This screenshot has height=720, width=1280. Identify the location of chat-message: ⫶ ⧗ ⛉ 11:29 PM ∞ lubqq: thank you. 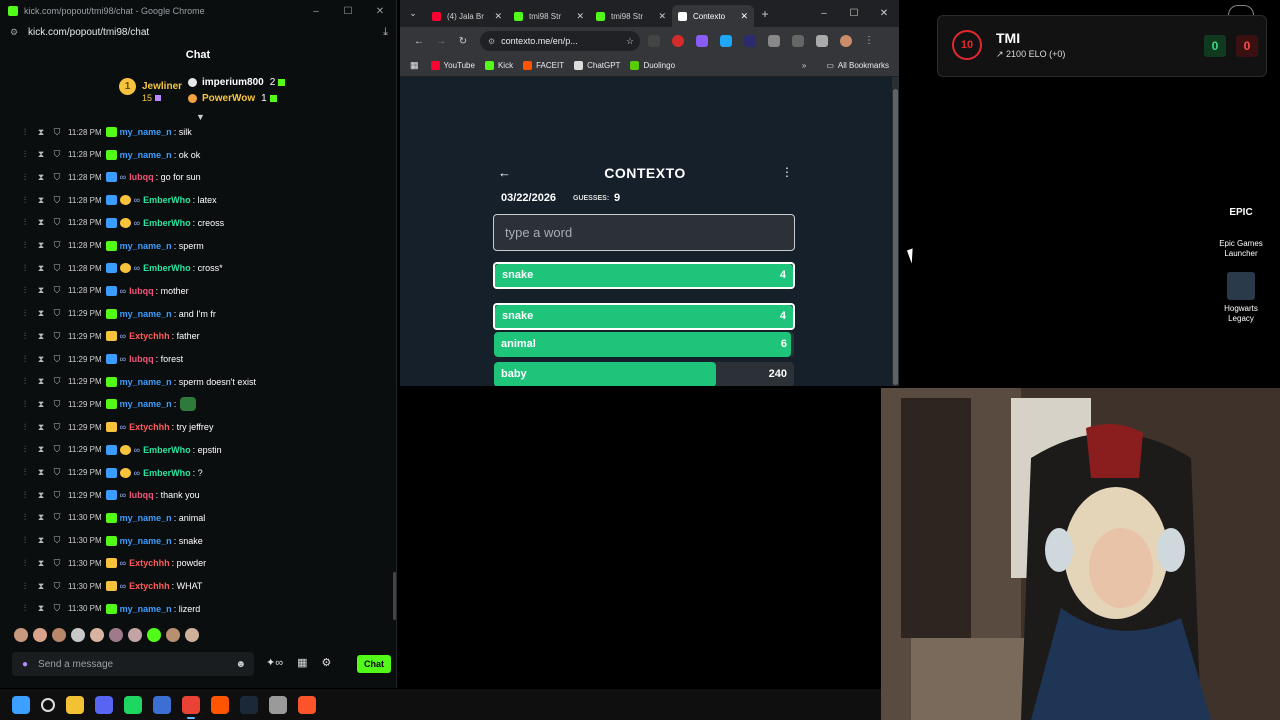
(110, 495).